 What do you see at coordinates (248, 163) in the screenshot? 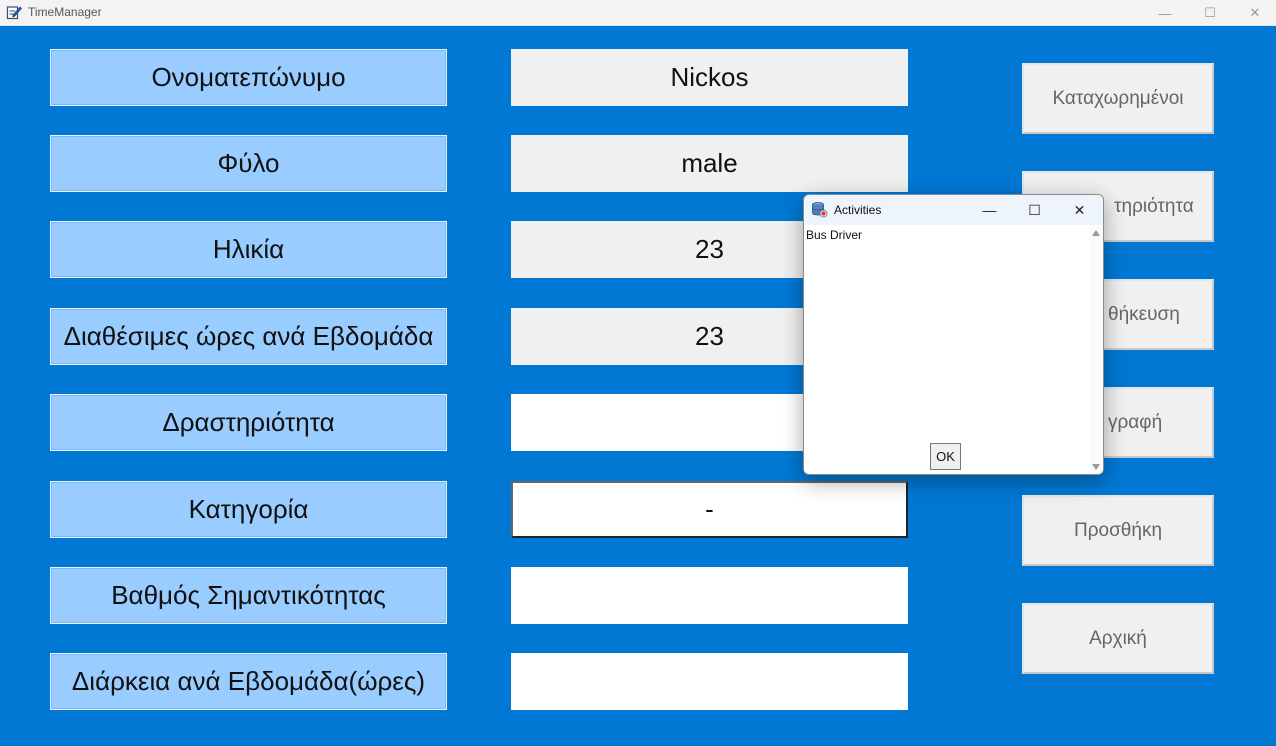
I see `label-gender: Φύλο` at bounding box center [248, 163].